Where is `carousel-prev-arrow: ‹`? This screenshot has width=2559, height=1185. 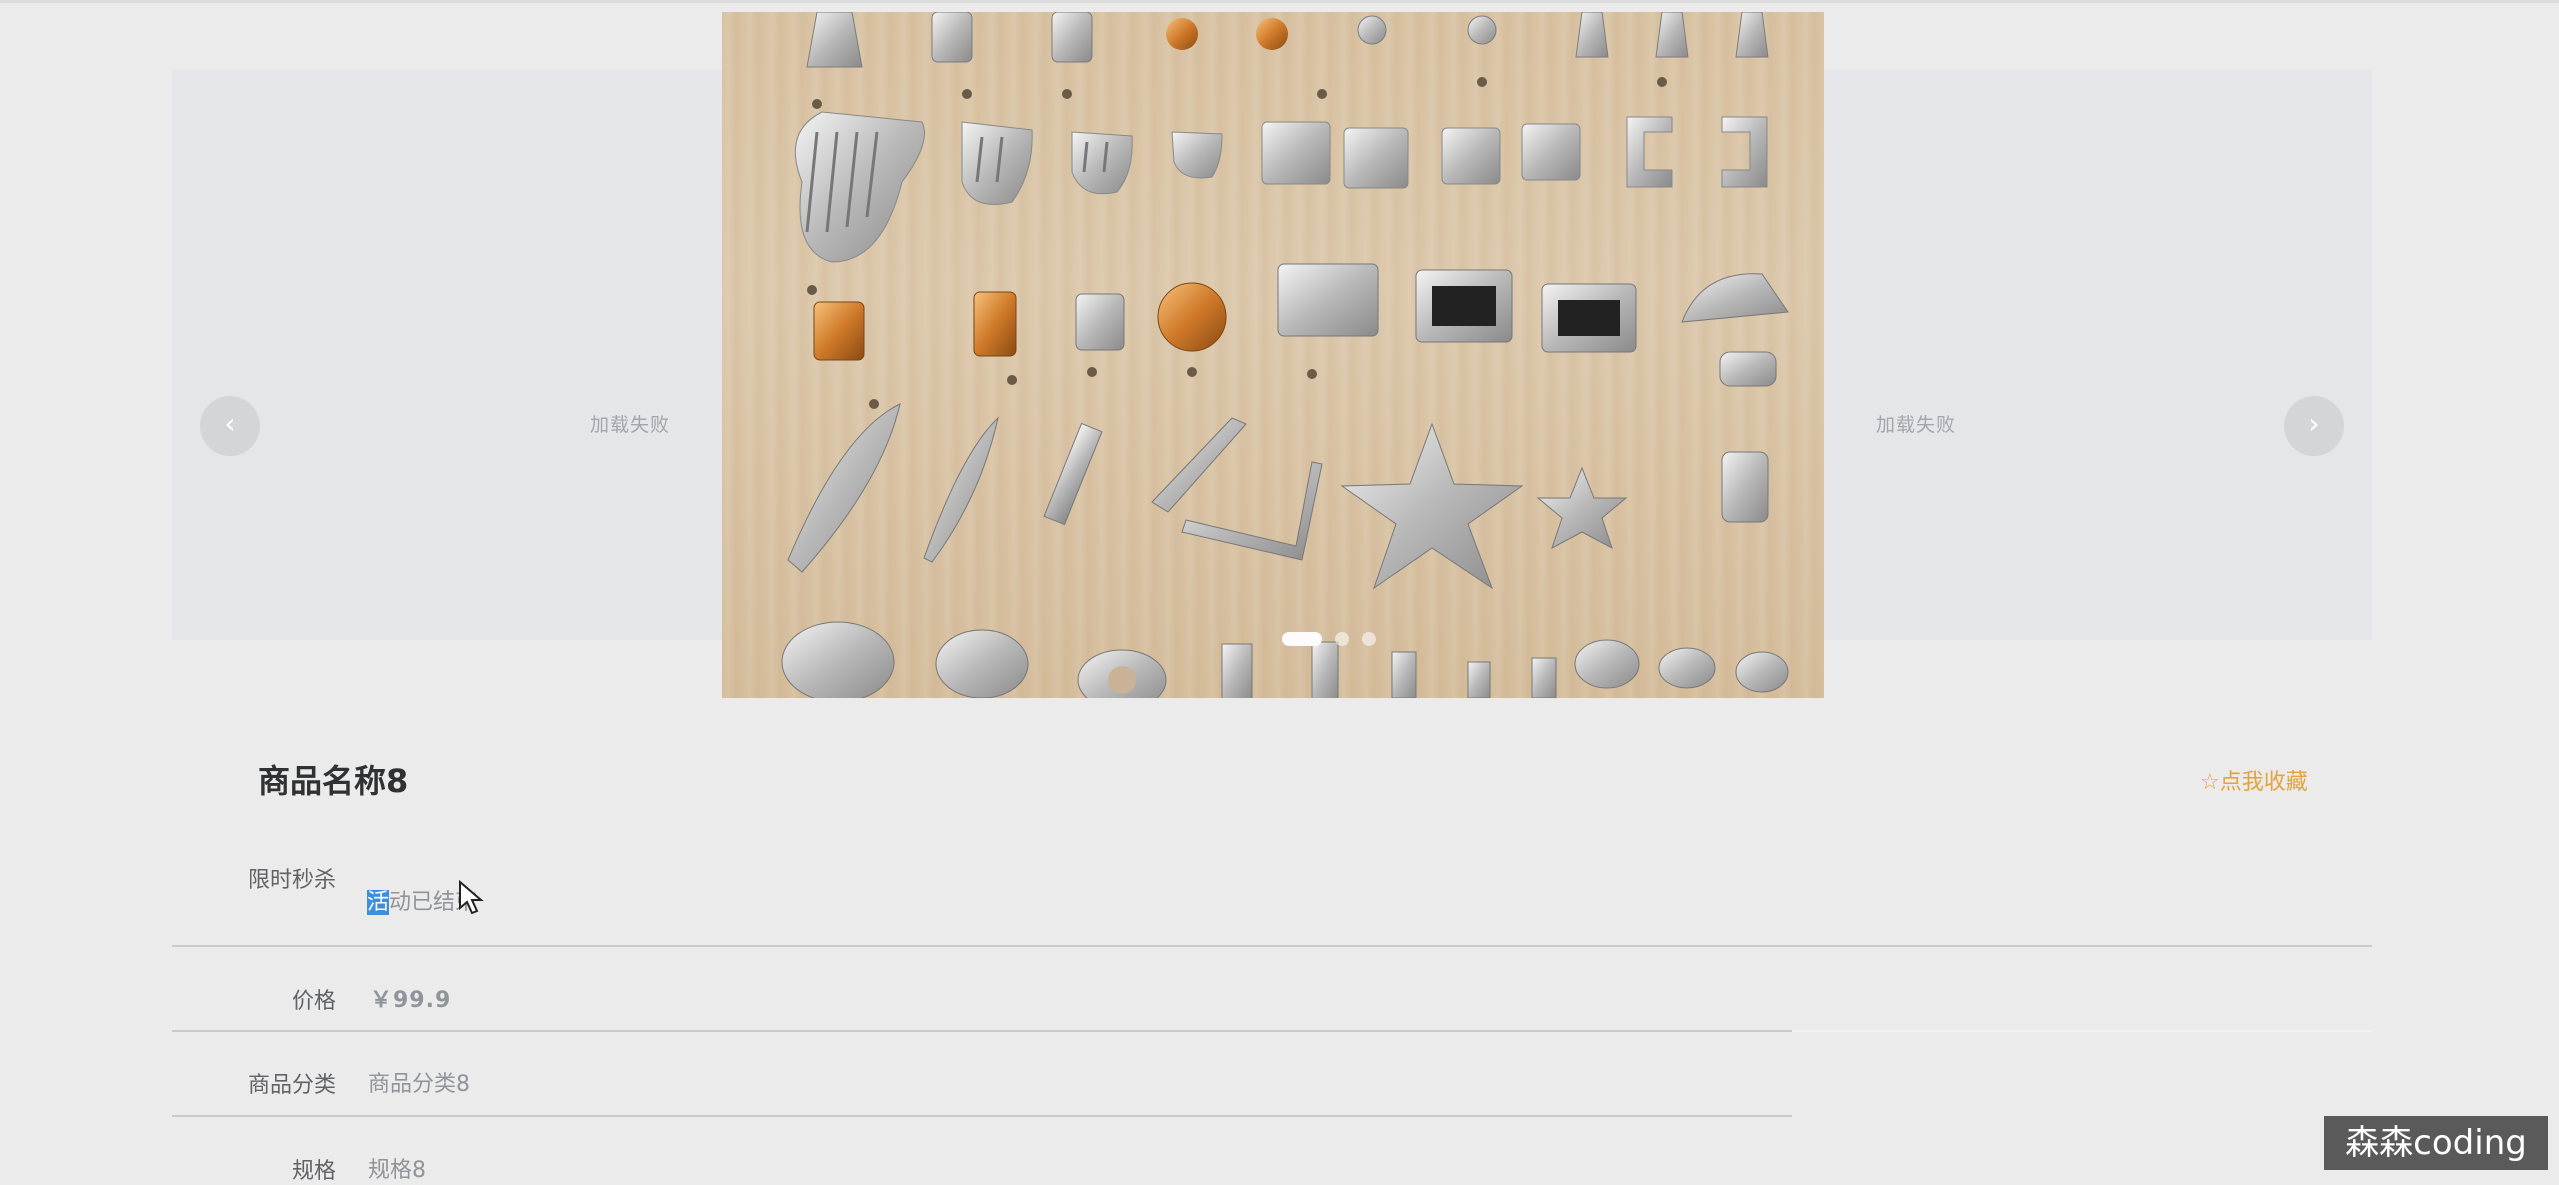 carousel-prev-arrow: ‹ is located at coordinates (230, 426).